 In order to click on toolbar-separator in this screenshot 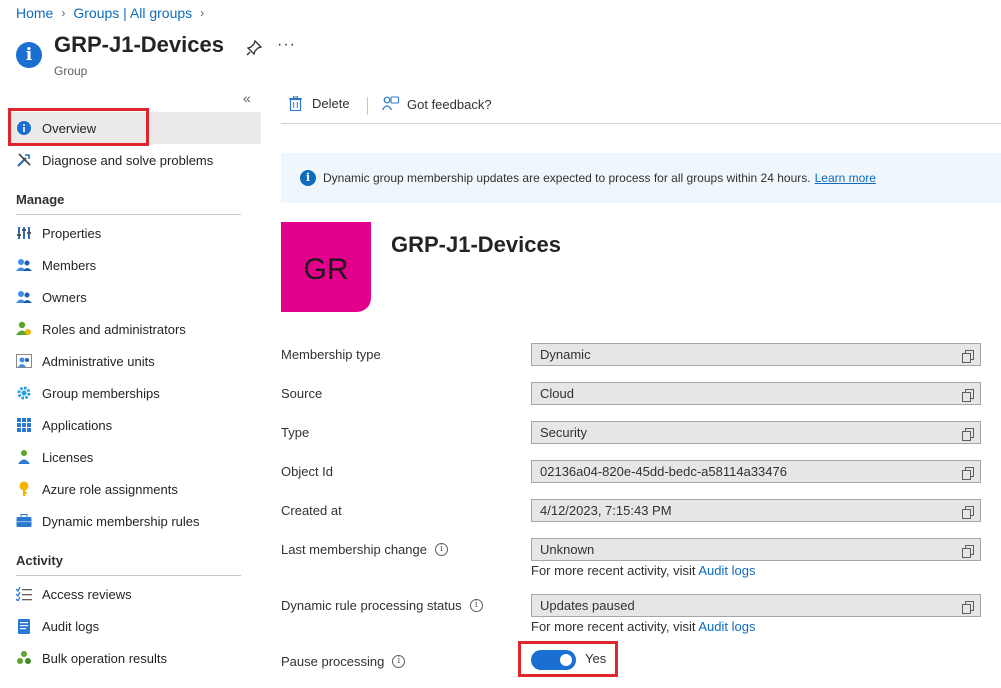, I will do `click(367, 106)`.